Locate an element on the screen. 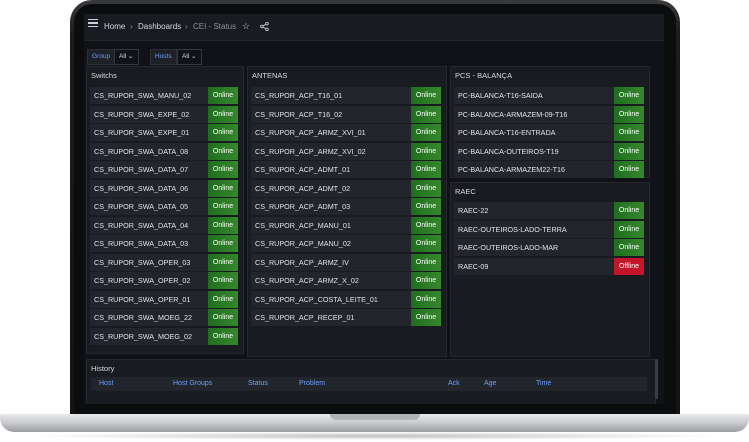  status-row: CS_RUPOR_ACP_T16_02 Online is located at coordinates (346, 114).